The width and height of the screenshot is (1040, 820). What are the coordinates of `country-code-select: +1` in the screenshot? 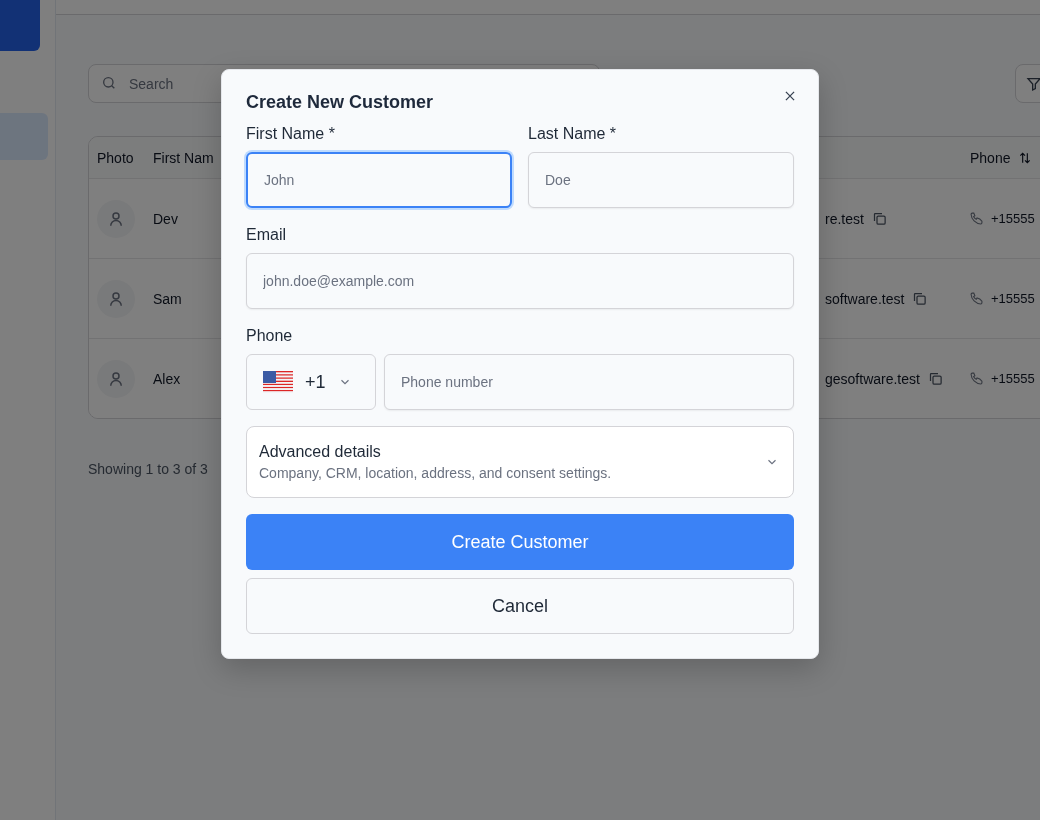 It's located at (311, 382).